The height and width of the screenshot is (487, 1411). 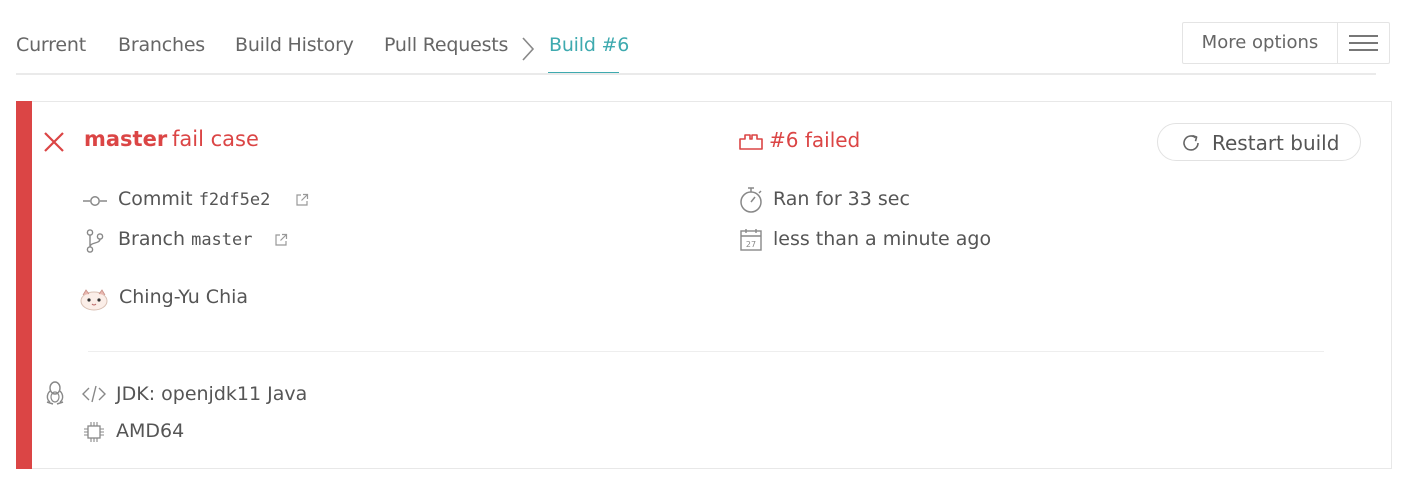 What do you see at coordinates (94, 394) in the screenshot?
I see `code-icon` at bounding box center [94, 394].